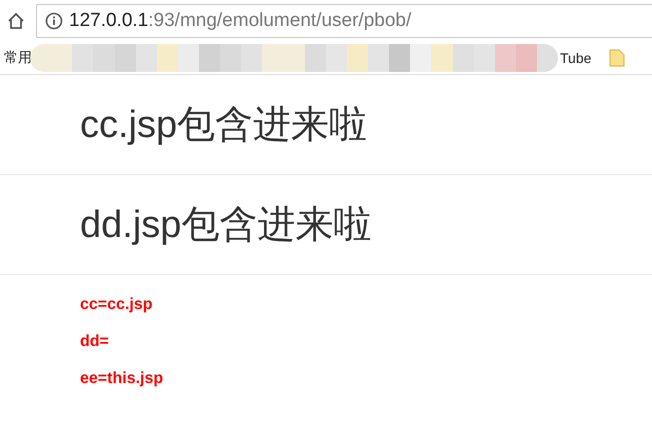 The width and height of the screenshot is (652, 421). Describe the element at coordinates (18, 58) in the screenshot. I see `bookmark-label: 常用` at that location.